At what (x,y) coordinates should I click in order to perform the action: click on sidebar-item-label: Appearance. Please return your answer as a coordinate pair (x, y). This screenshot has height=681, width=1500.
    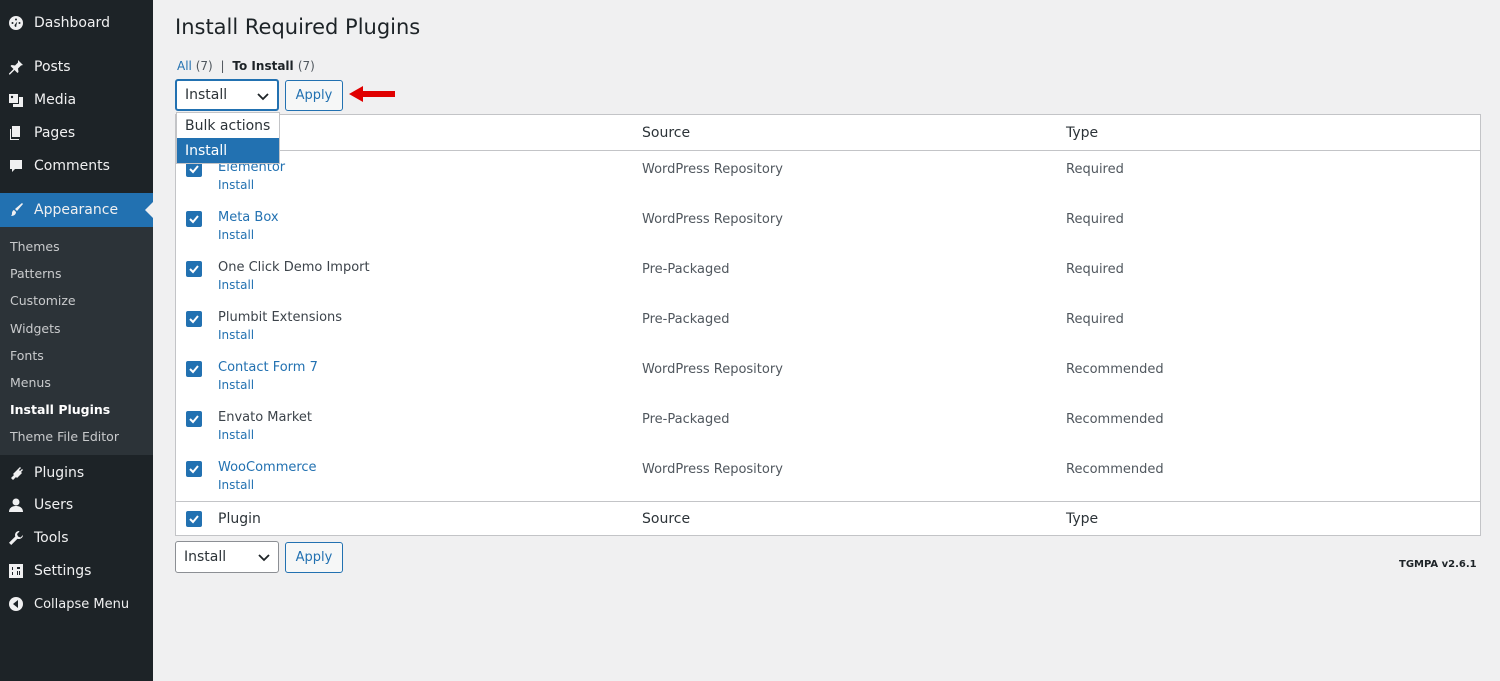
    Looking at the image, I should click on (76, 210).